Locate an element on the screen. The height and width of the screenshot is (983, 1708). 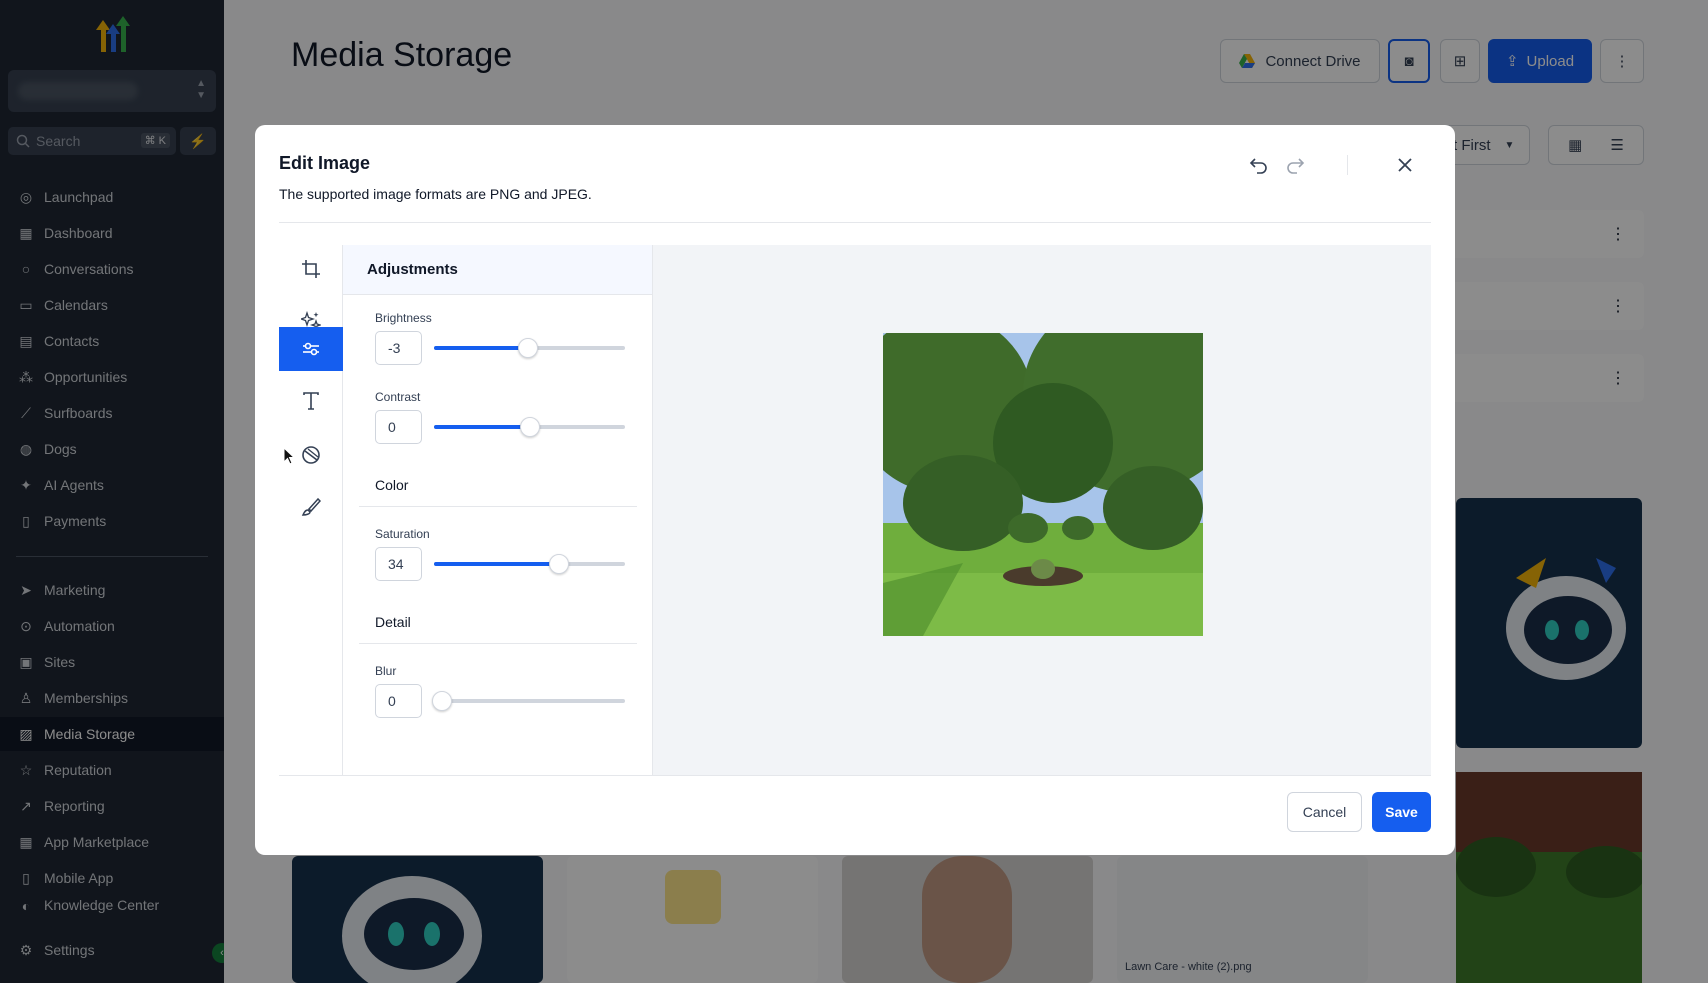
editor-toolbar is located at coordinates (311, 510).